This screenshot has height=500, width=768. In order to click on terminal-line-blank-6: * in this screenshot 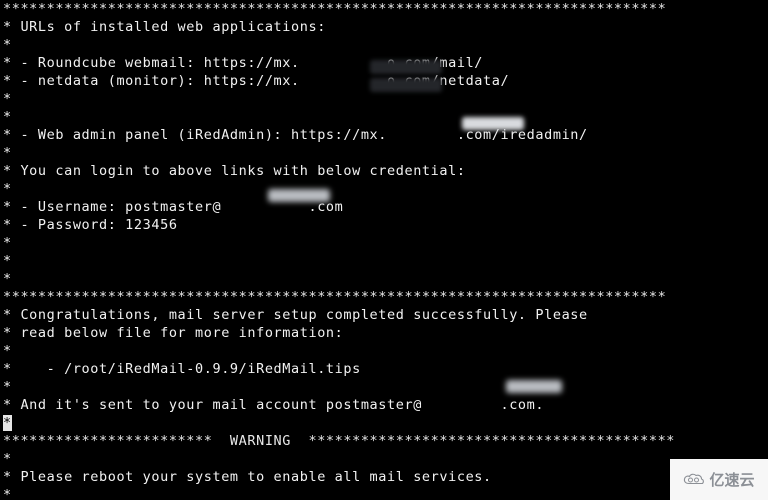, I will do `click(7, 243)`.